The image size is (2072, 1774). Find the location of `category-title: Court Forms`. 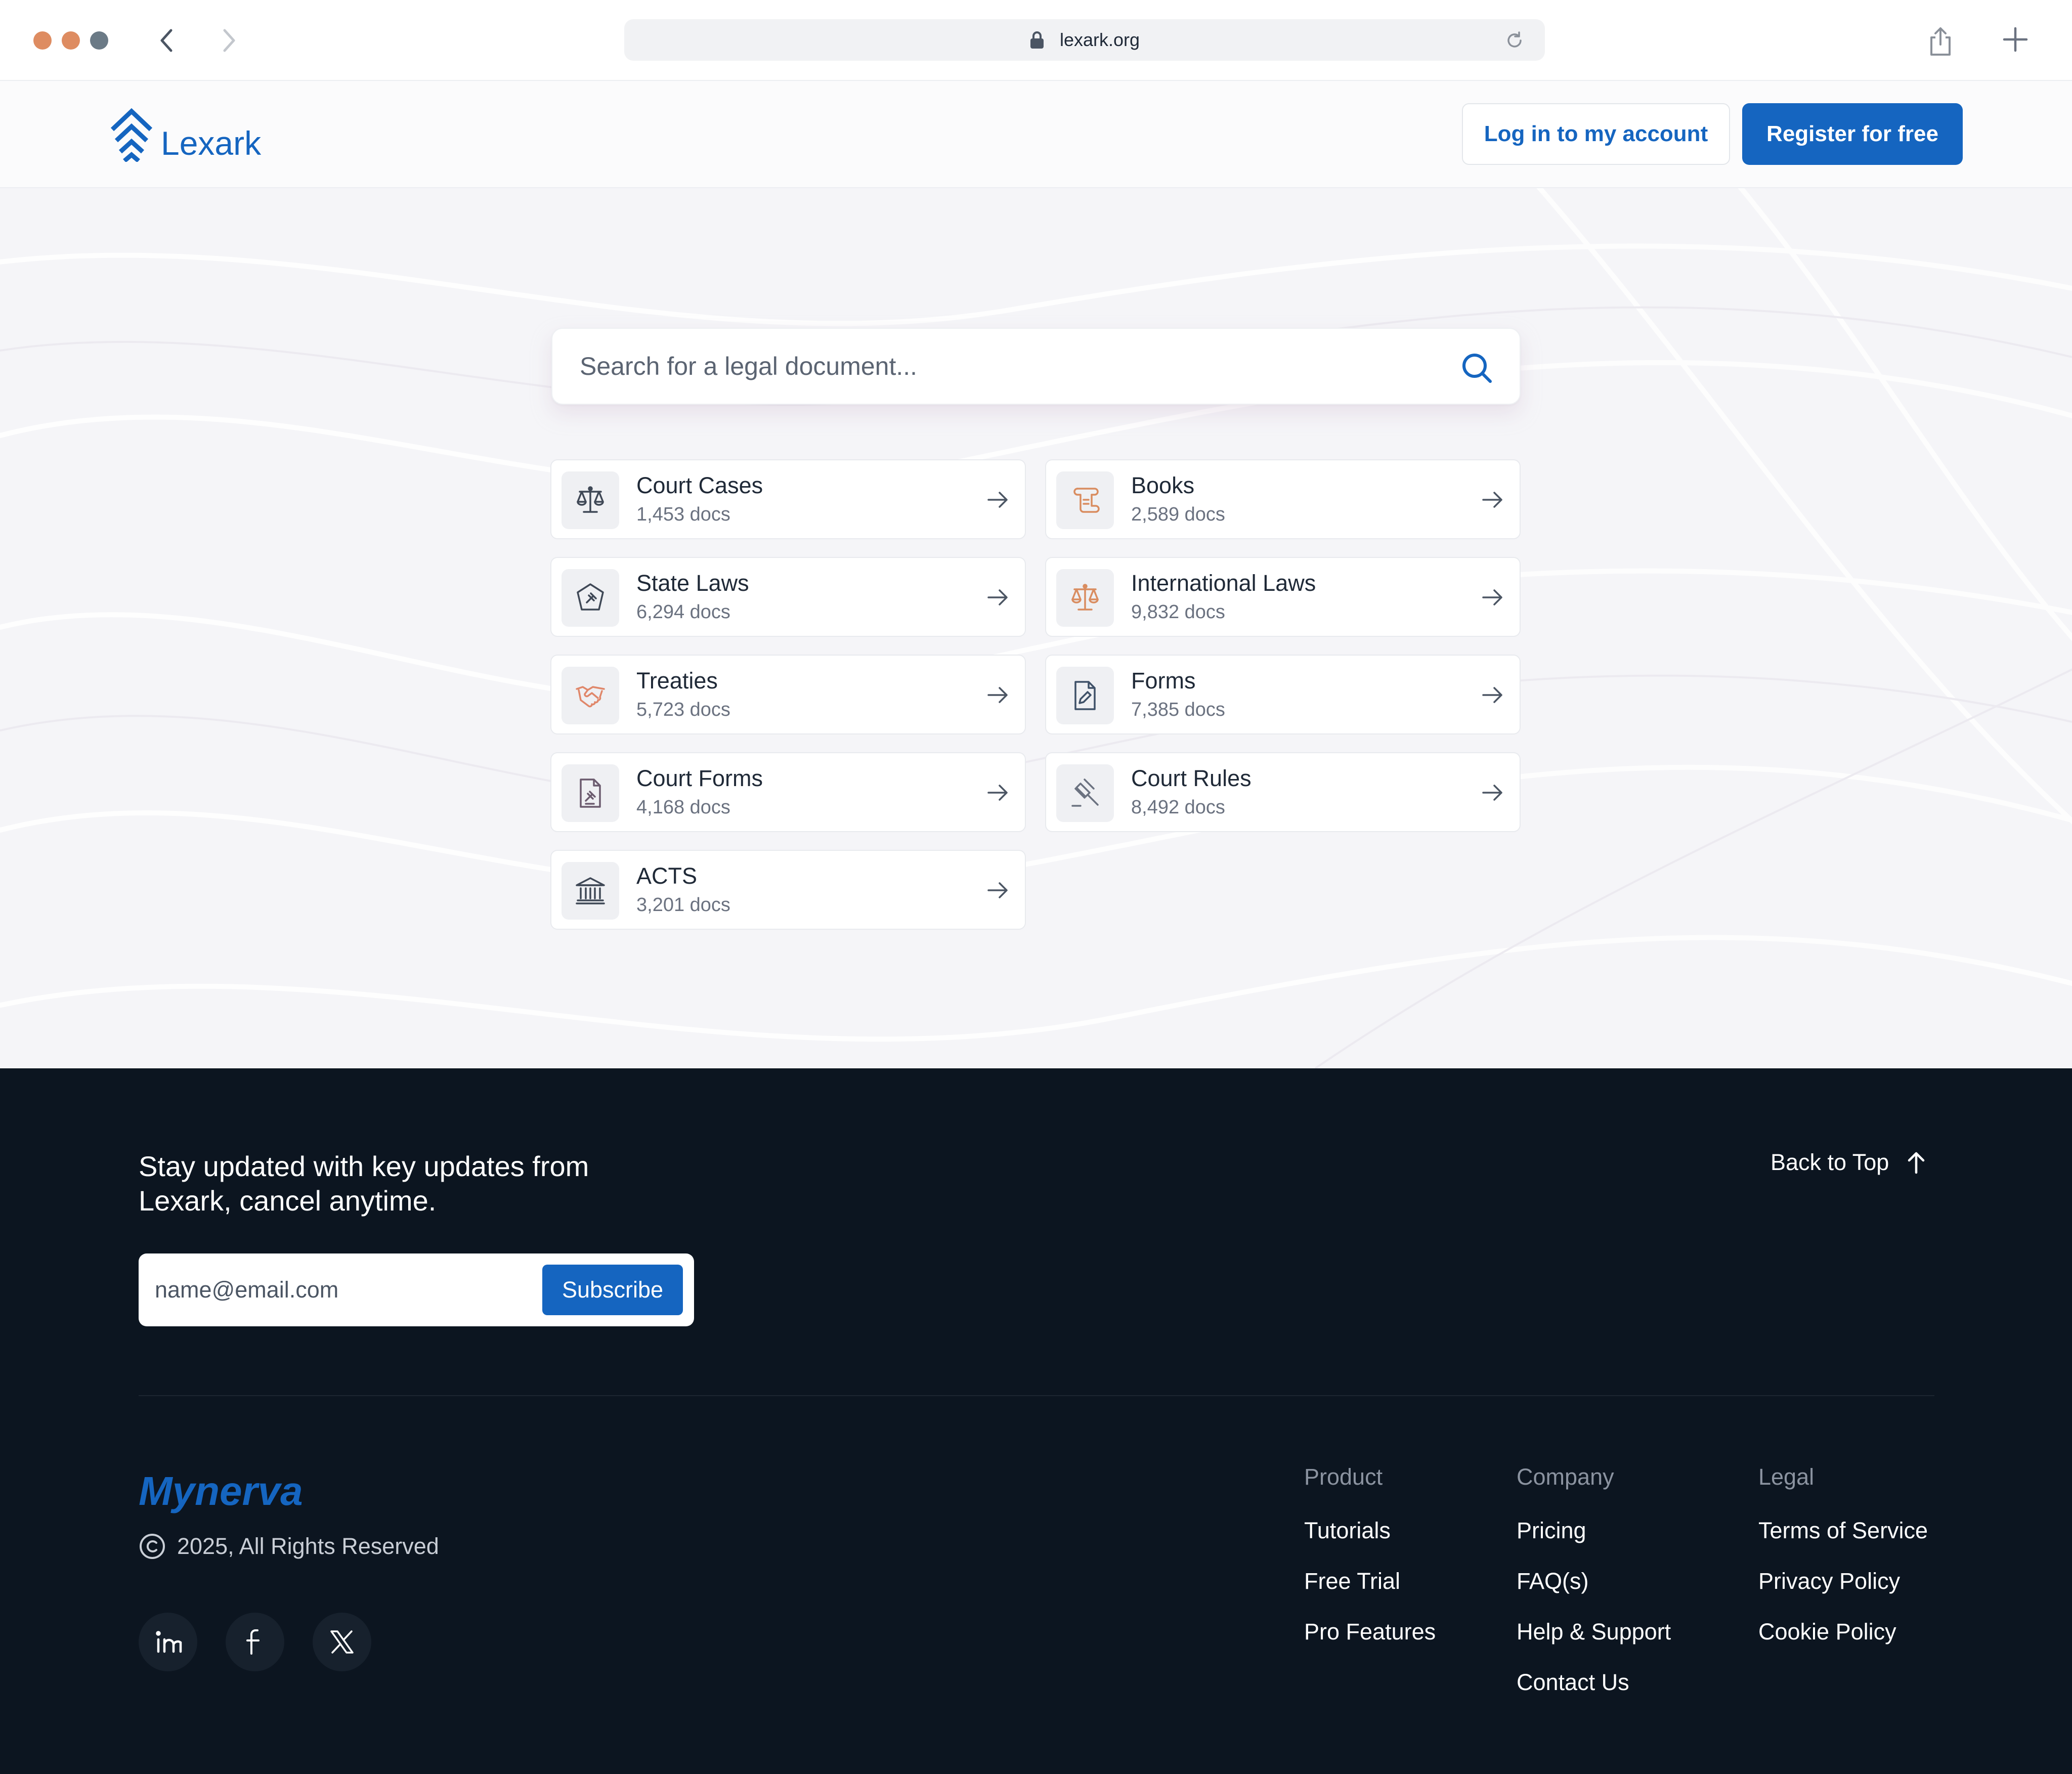

category-title: Court Forms is located at coordinates (699, 778).